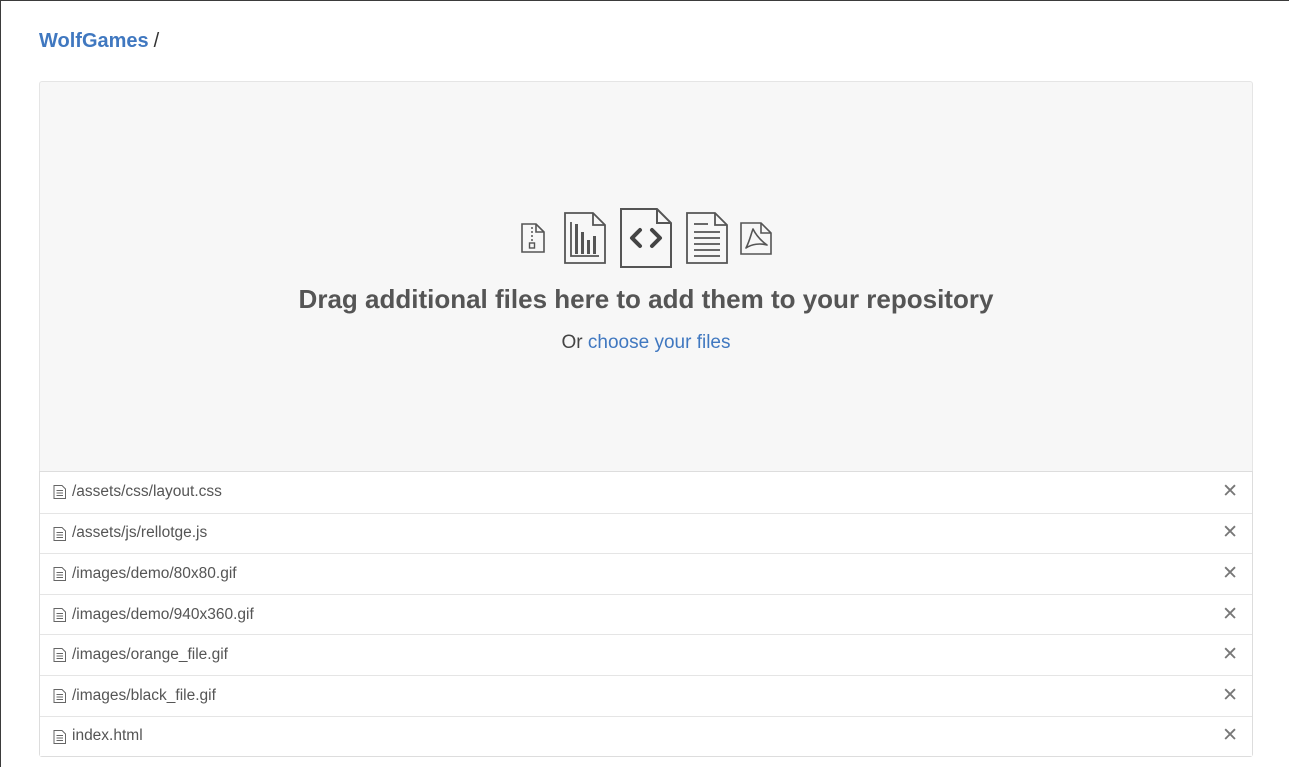 This screenshot has height=767, width=1289. I want to click on file-row: /images/black_file.gif ✕, so click(646, 695).